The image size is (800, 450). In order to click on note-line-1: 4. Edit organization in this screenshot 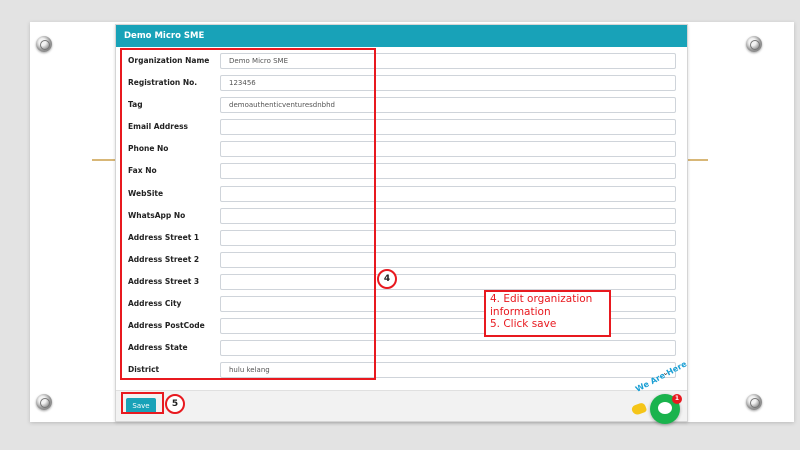, I will do `click(541, 299)`.